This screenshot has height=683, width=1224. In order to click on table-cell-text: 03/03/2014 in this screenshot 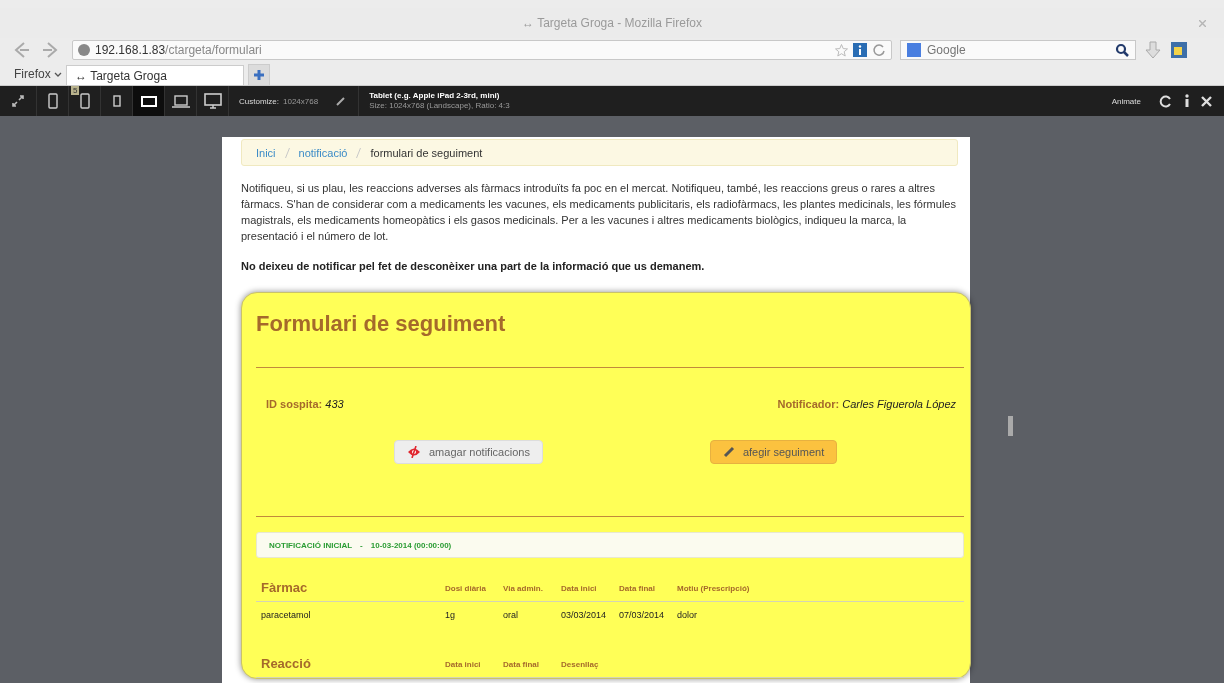, I will do `click(584, 616)`.